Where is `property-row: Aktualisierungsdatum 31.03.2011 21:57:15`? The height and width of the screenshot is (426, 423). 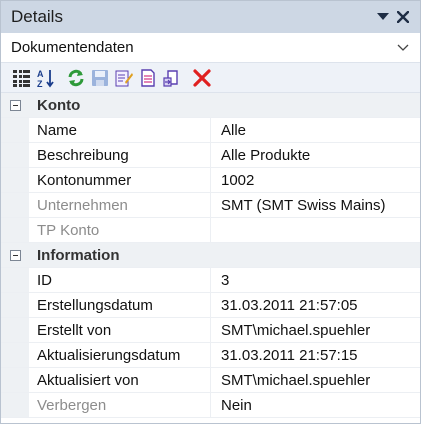 property-row: Aktualisierungsdatum 31.03.2011 21:57:15 is located at coordinates (210, 355).